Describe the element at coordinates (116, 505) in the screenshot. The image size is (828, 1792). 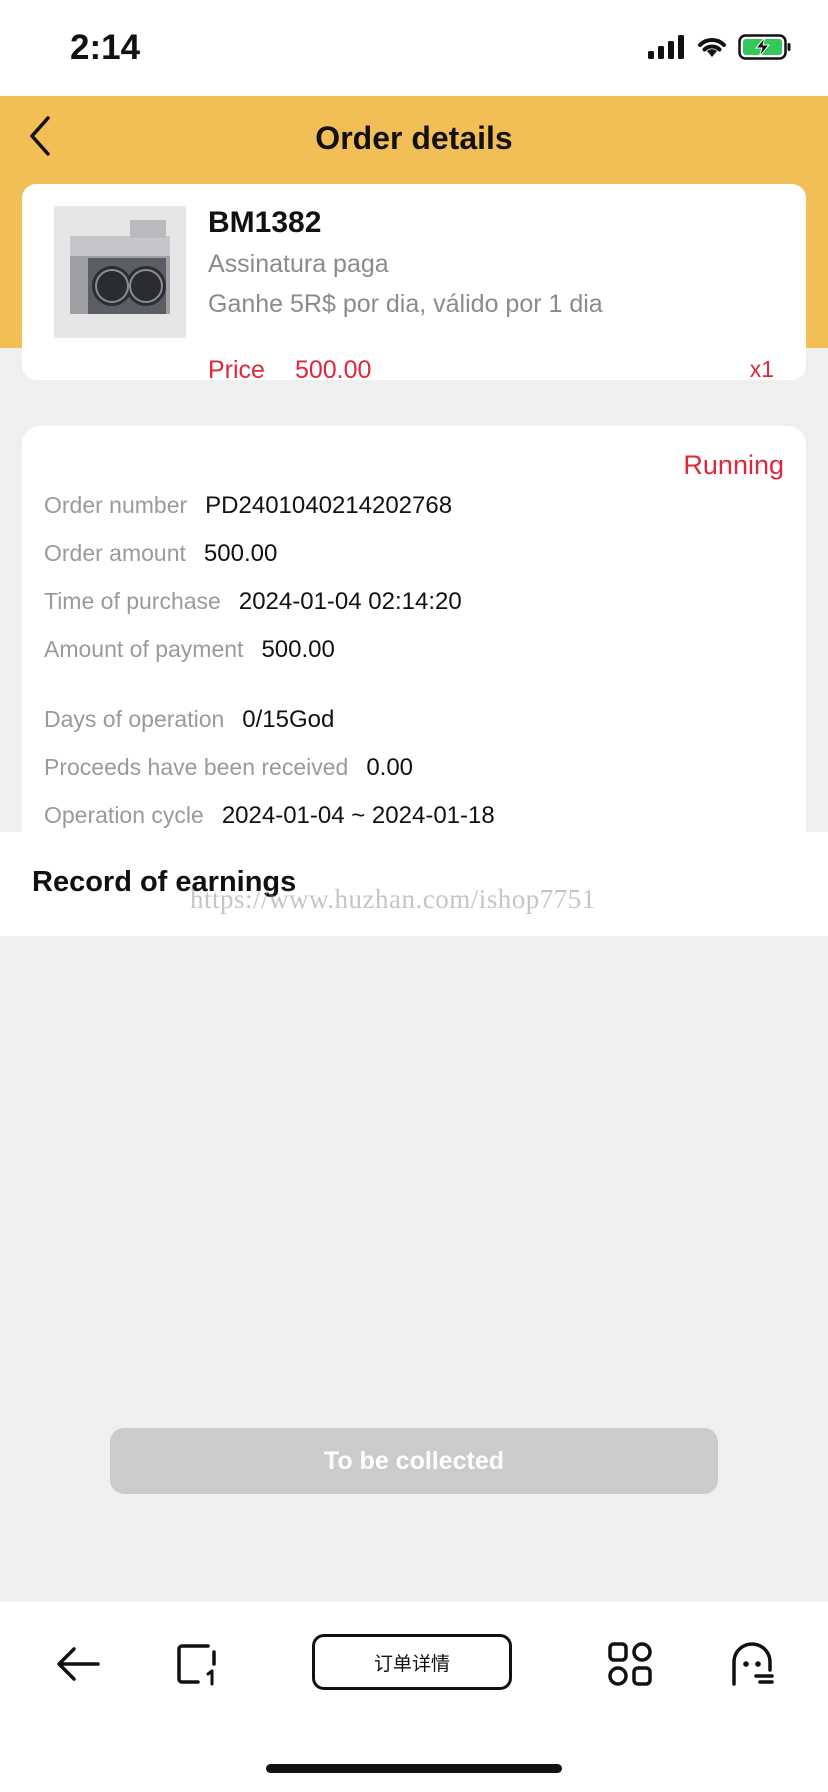
I see `order-number-label: Order number` at that location.